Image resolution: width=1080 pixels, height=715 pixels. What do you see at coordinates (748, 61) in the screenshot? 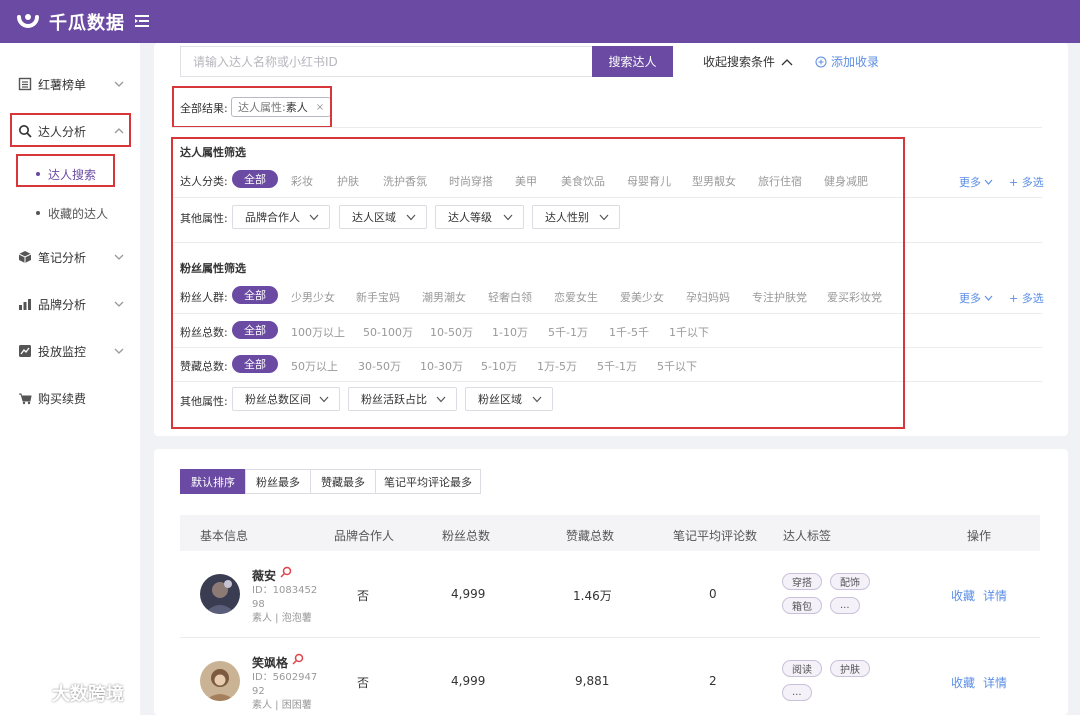
I see `collapse-search-toggle: 收起搜索条件` at bounding box center [748, 61].